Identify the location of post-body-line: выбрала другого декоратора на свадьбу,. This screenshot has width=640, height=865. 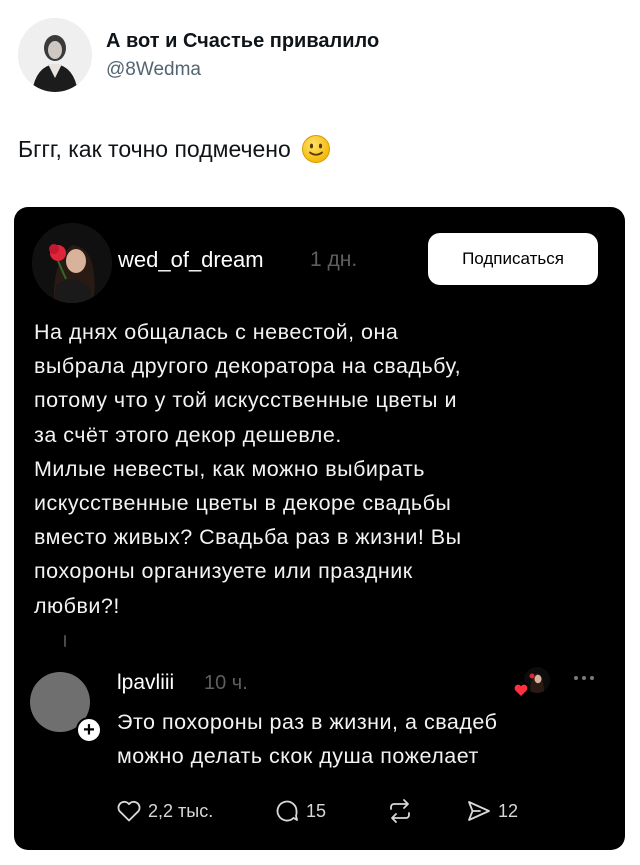
(248, 366).